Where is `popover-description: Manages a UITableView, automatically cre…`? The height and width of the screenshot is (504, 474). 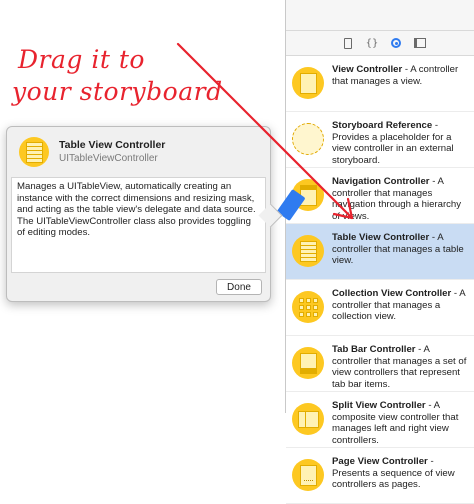
popover-description: Manages a UITableView, automatically cre… is located at coordinates (138, 225).